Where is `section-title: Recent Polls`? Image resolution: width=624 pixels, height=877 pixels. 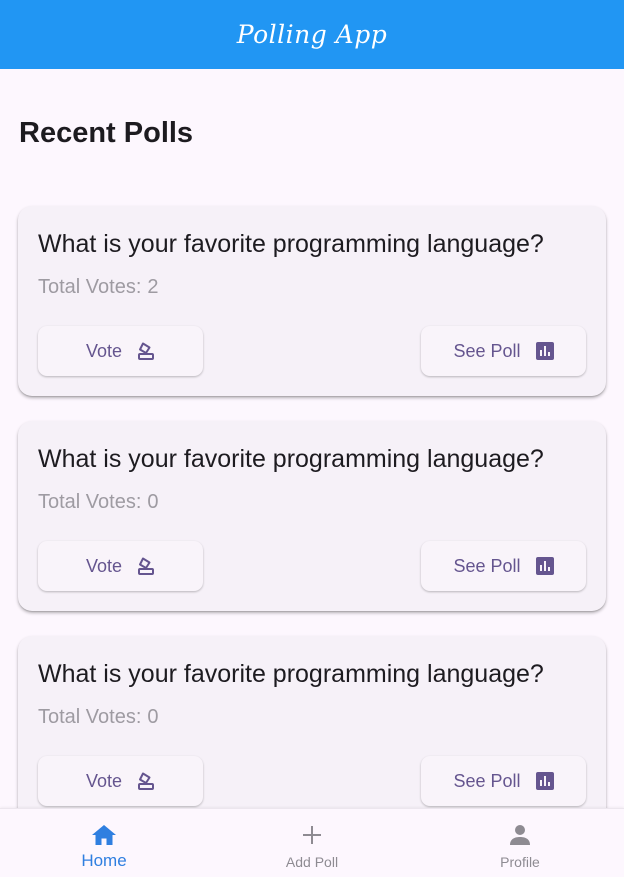 section-title: Recent Polls is located at coordinates (106, 133).